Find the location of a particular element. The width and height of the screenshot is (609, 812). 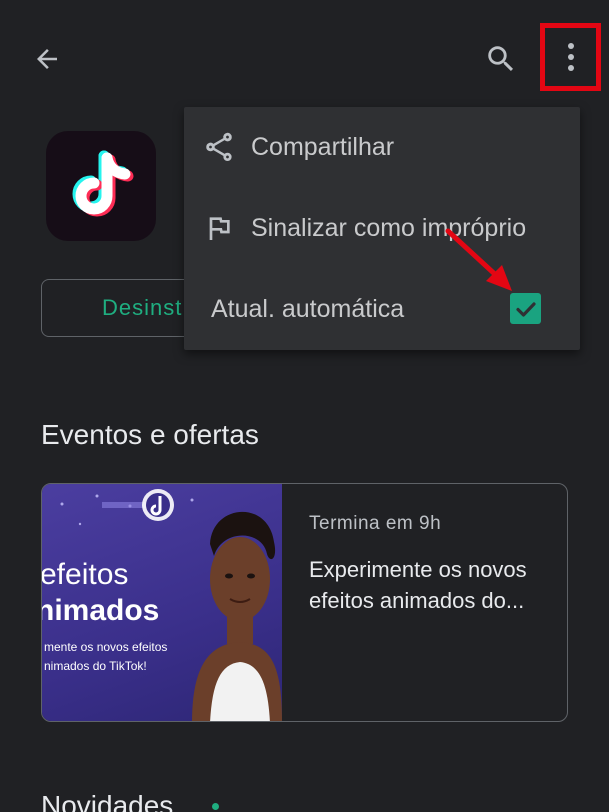

menu-item-label: Atual. automática is located at coordinates (308, 308).